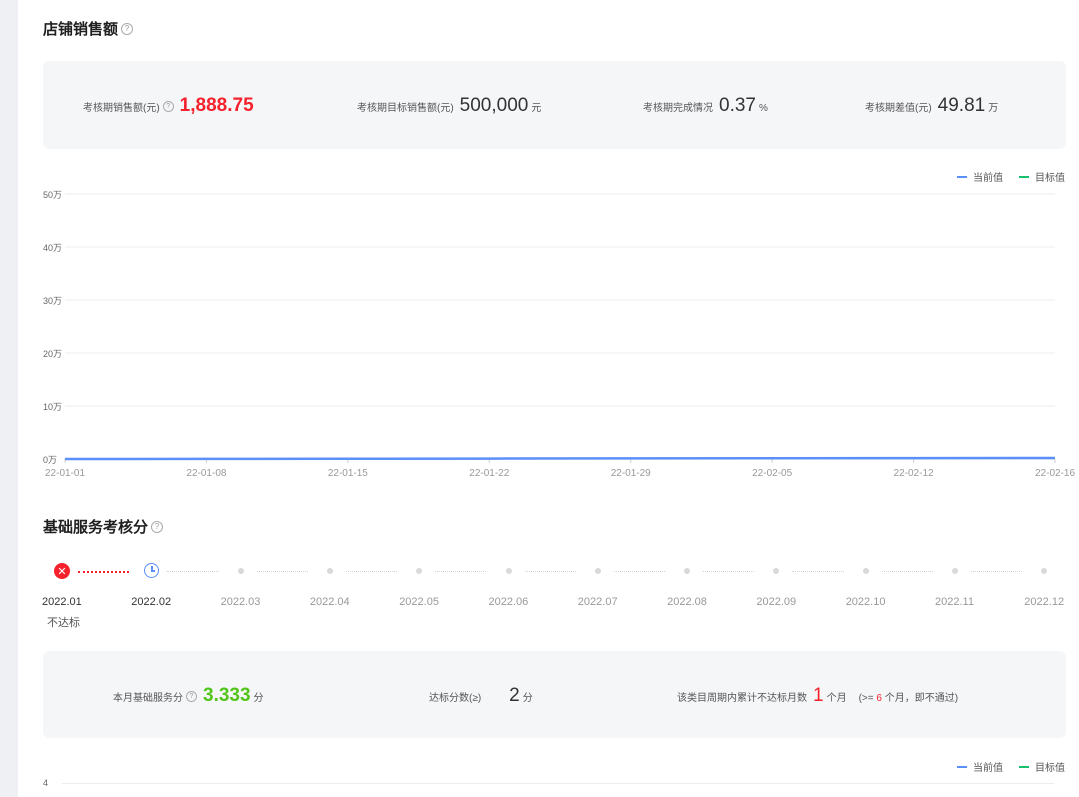 This screenshot has width=1079, height=797. I want to click on fail-months-unit: 个月, so click(836, 698).